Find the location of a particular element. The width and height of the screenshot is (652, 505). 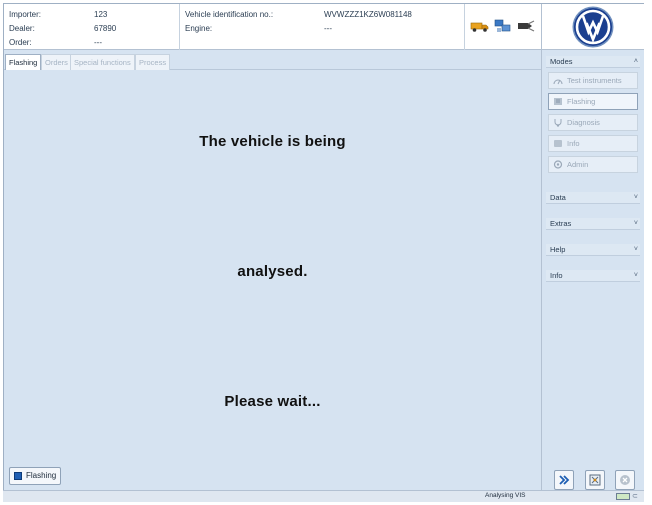

mode-test-instruments: Test instruments is located at coordinates (593, 80).